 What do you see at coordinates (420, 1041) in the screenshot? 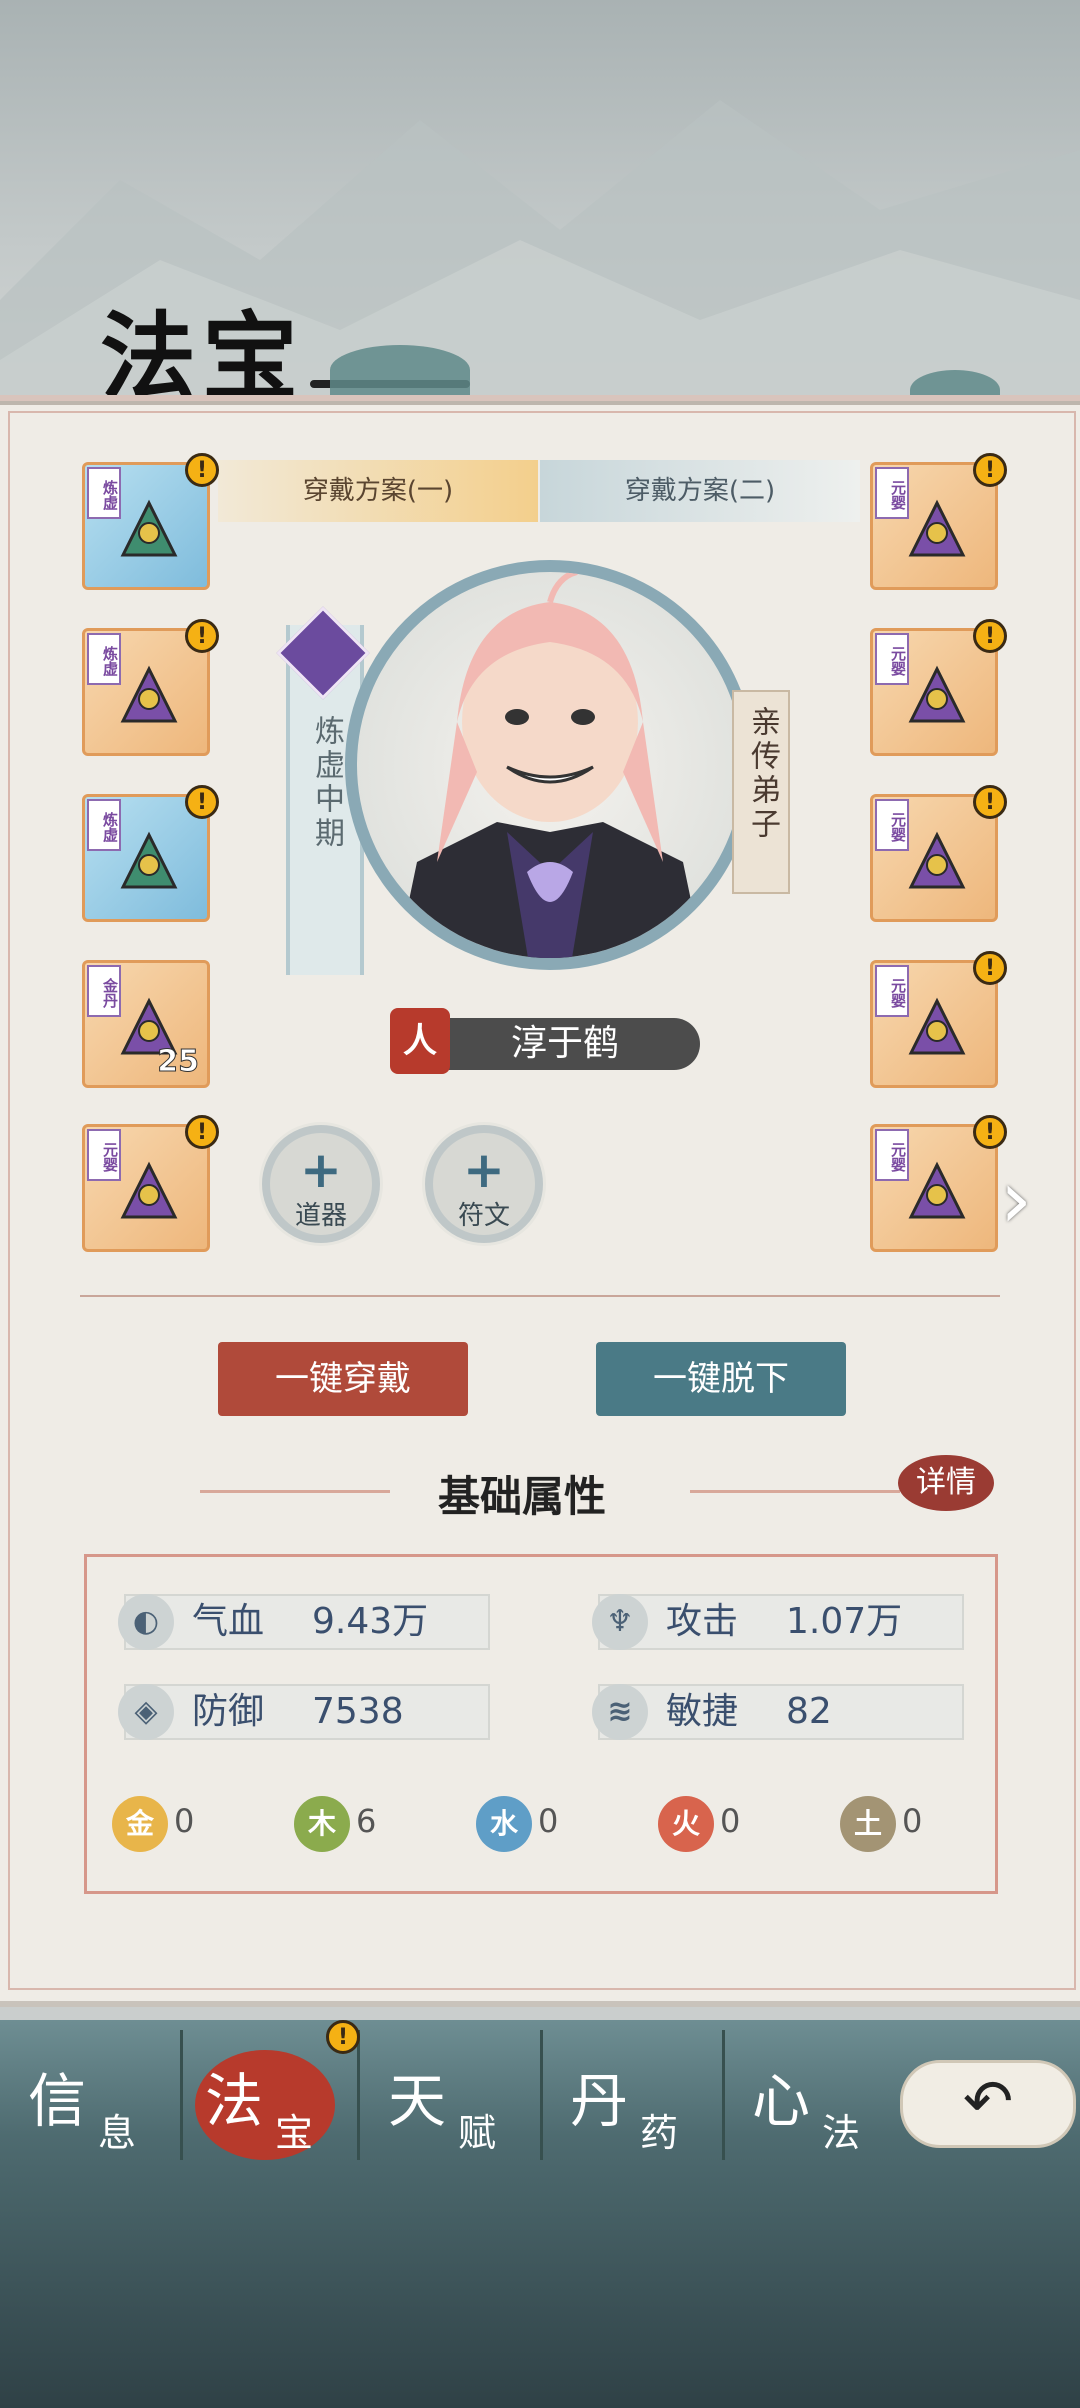
I see `race-seal: 人` at bounding box center [420, 1041].